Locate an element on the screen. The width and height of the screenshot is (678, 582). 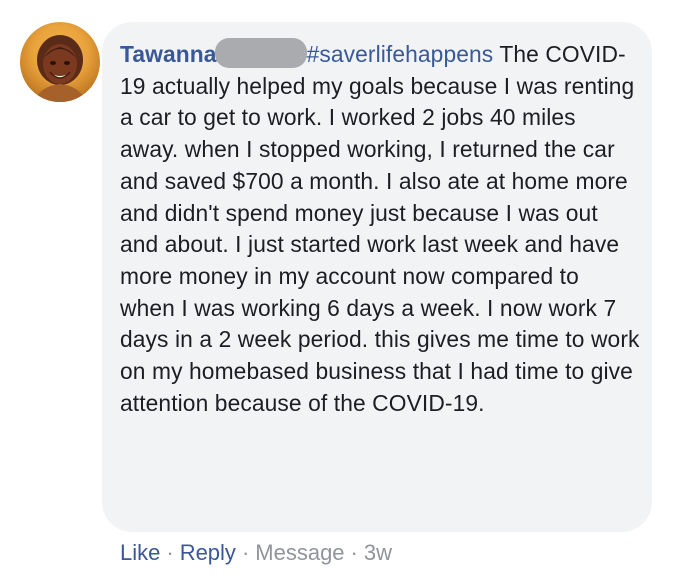
message-button: Message is located at coordinates (299, 552).